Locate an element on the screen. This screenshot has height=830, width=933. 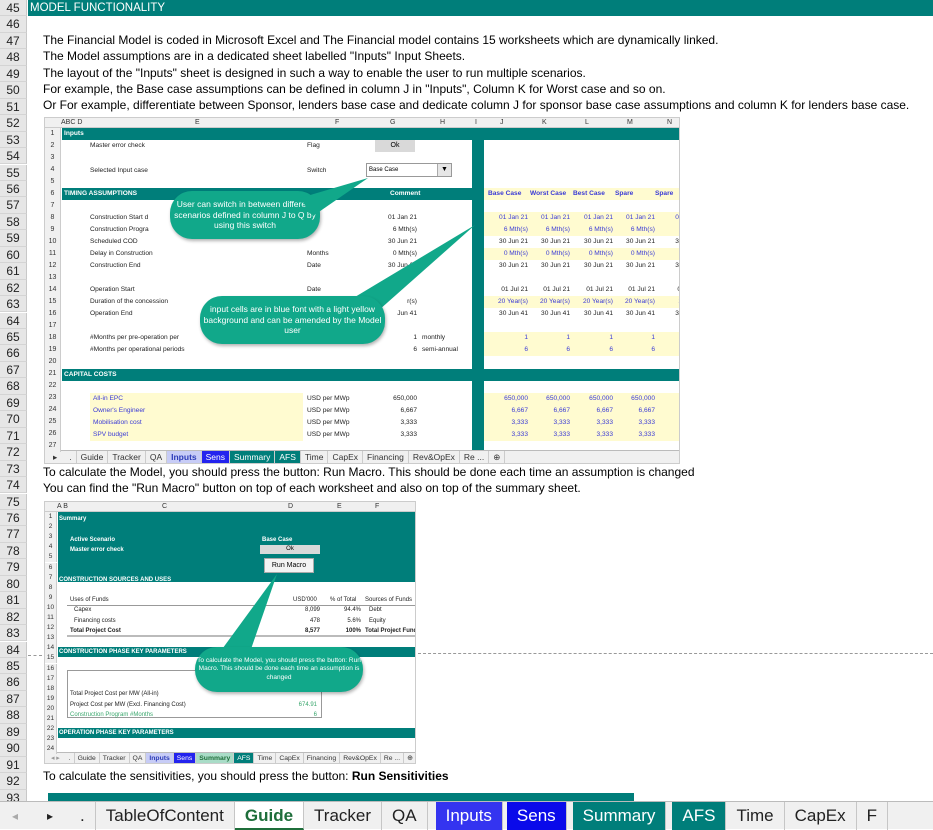
inputs-row-number: 7 is located at coordinates (53, 206).